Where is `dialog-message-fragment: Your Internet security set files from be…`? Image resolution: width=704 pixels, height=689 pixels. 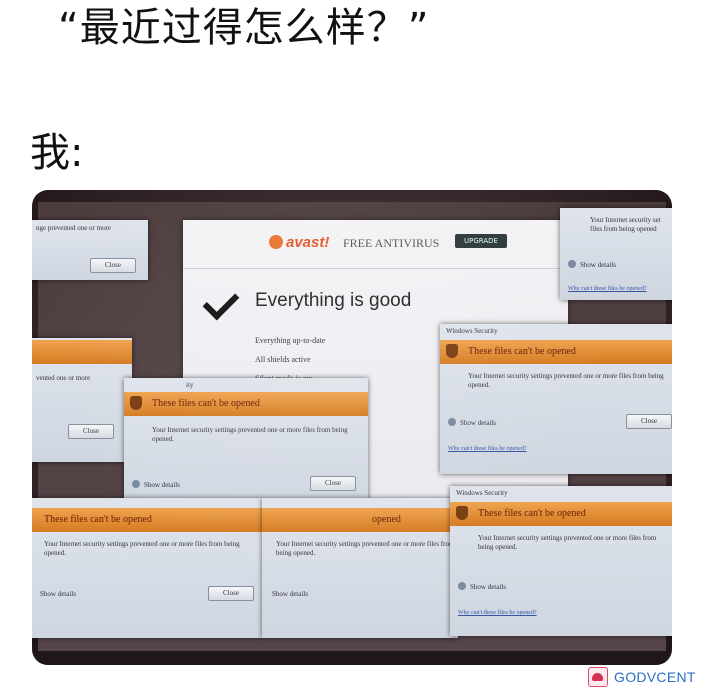
dialog-message-fragment: Your Internet security set files from be… is located at coordinates (625, 224).